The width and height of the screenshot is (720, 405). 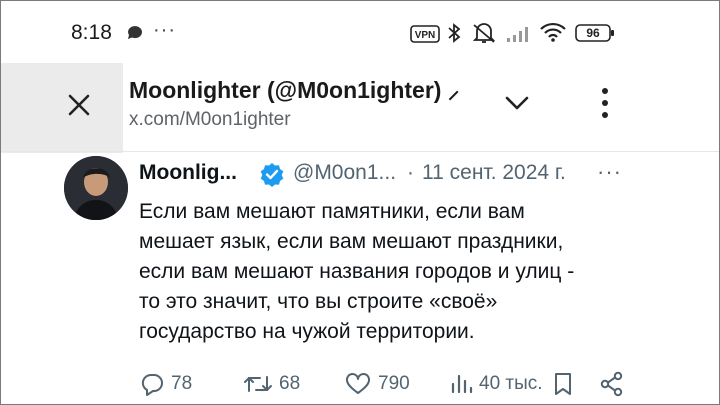 I want to click on bookmark-button, so click(x=566, y=384).